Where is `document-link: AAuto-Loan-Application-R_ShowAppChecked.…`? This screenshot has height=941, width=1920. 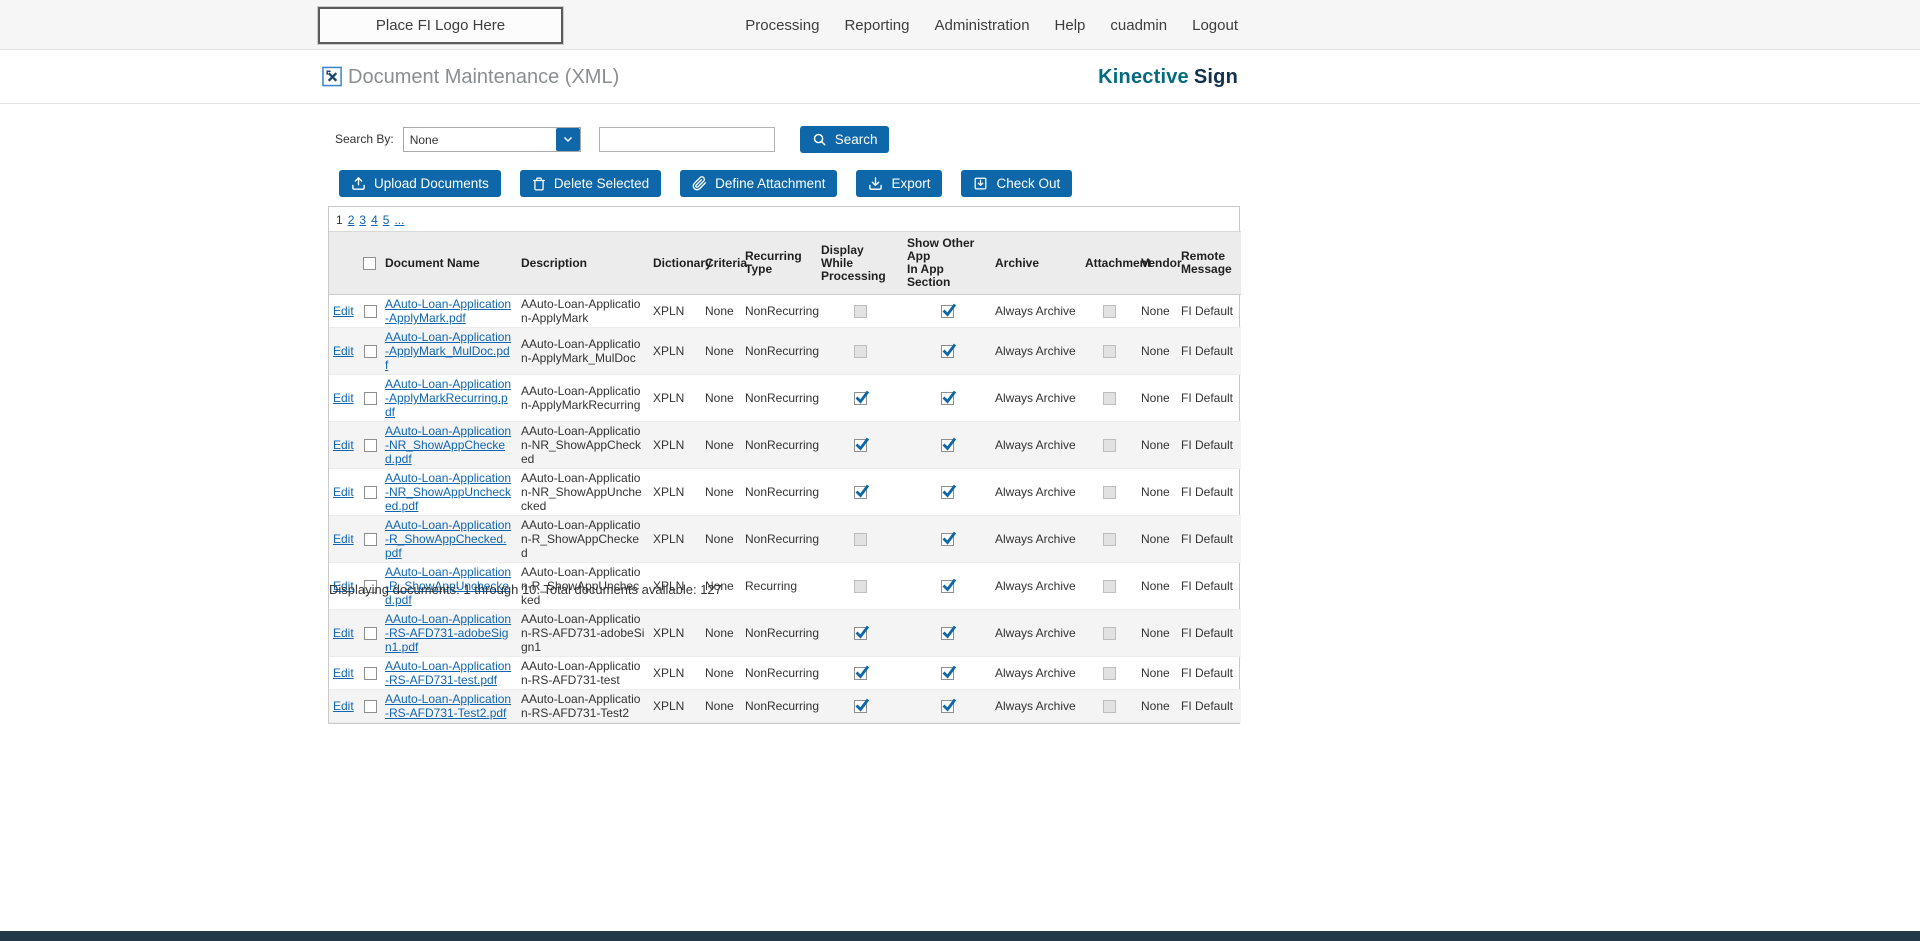 document-link: AAuto-Loan-Application-R_ShowAppChecked.… is located at coordinates (448, 539).